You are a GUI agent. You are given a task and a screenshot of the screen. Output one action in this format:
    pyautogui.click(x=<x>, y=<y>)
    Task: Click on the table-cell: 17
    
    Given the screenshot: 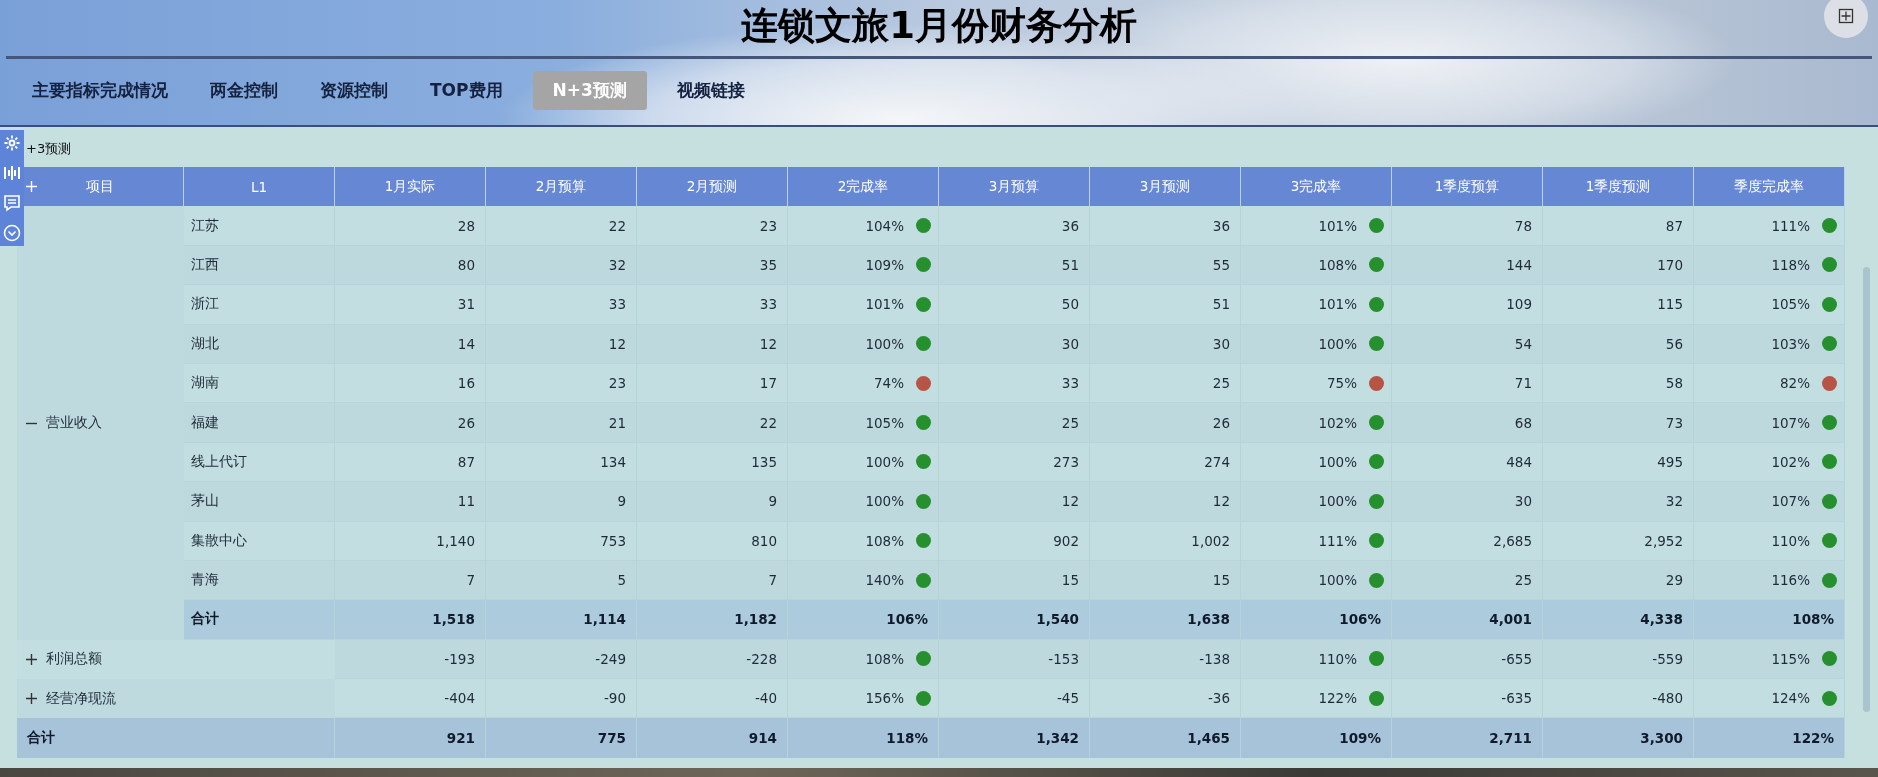 What is the action you would take?
    pyautogui.click(x=712, y=383)
    